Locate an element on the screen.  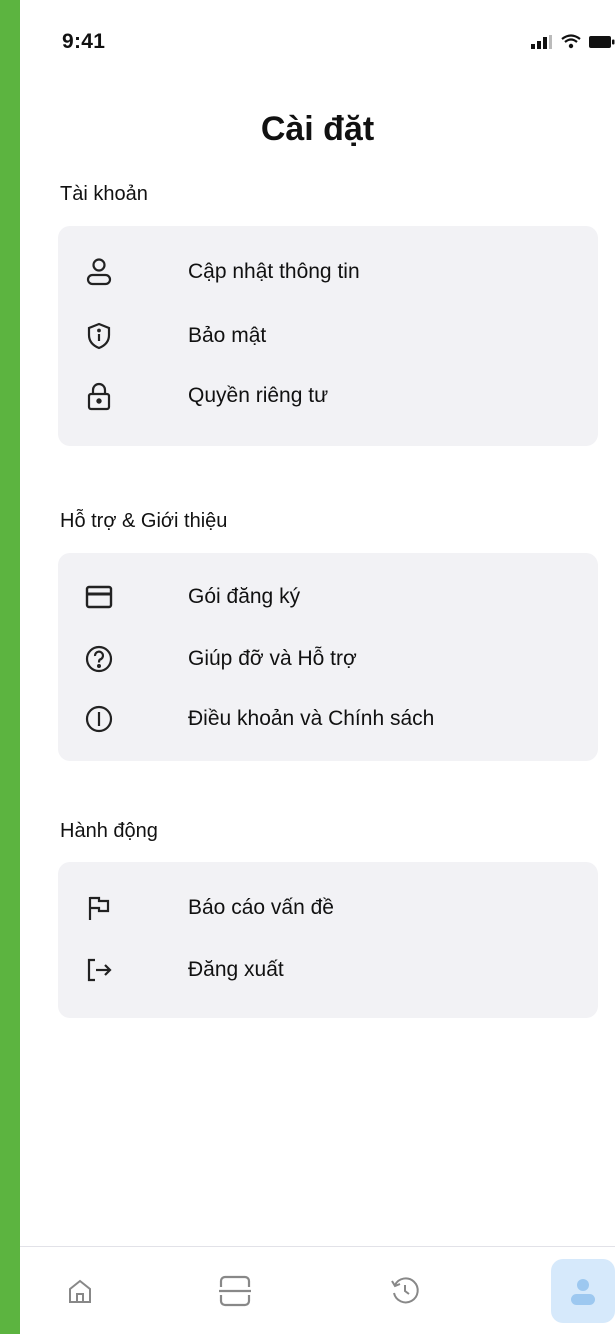
status-bar: 9:41 is located at coordinates (338, 45).